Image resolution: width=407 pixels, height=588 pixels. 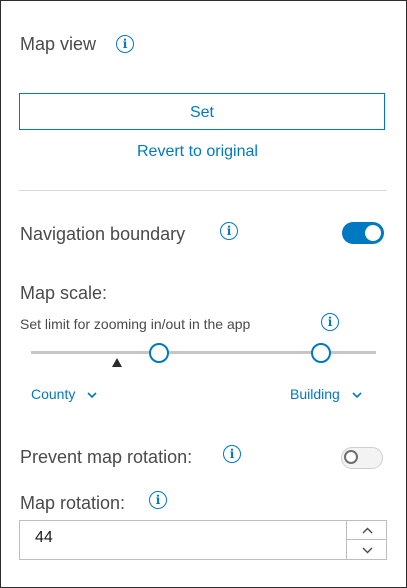 I want to click on slider-min-thumb, so click(x=158, y=353).